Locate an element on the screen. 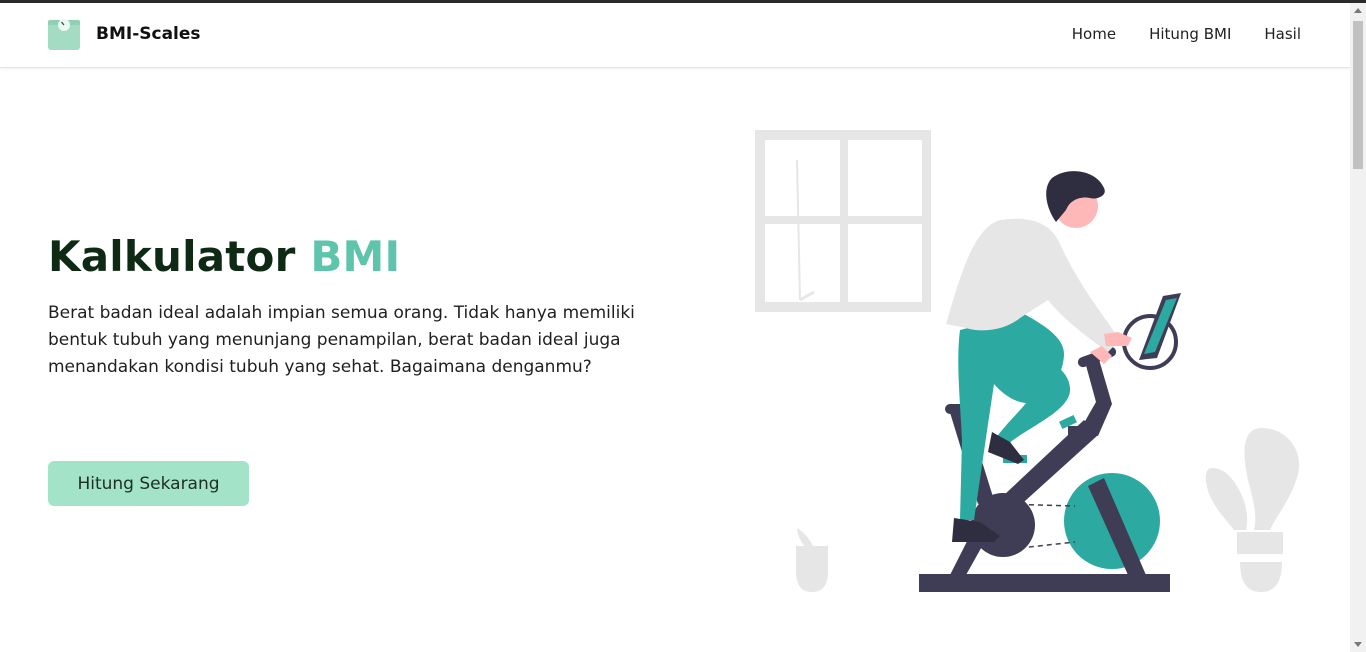  scroll-up-icon is located at coordinates (1358, 10).